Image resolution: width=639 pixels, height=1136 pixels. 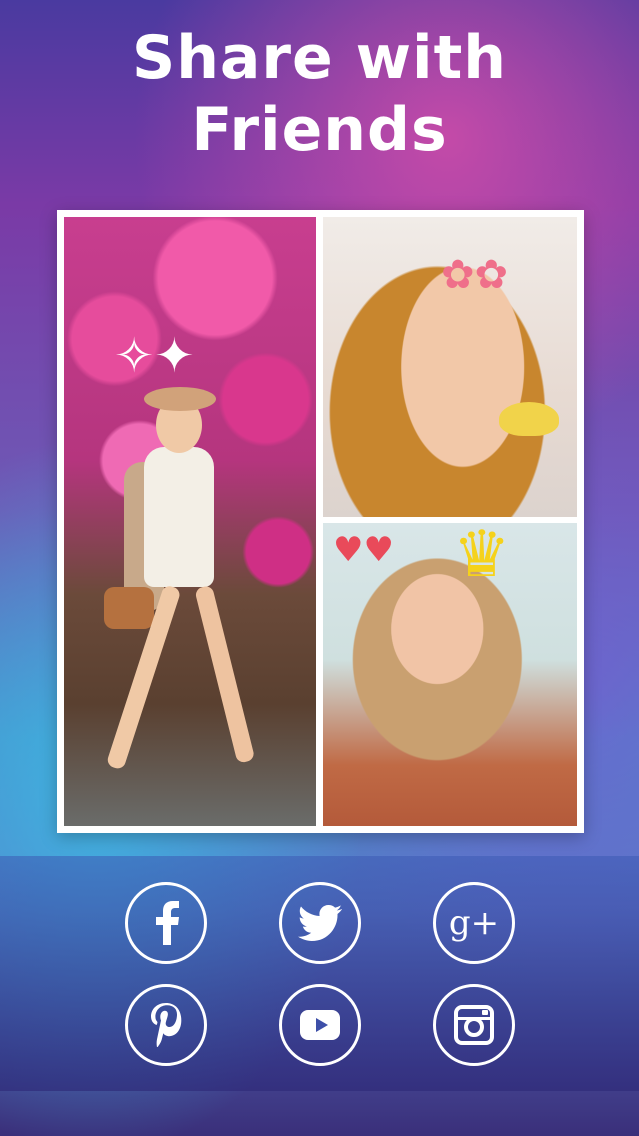 What do you see at coordinates (180, 597) in the screenshot?
I see `walking-woman-figure` at bounding box center [180, 597].